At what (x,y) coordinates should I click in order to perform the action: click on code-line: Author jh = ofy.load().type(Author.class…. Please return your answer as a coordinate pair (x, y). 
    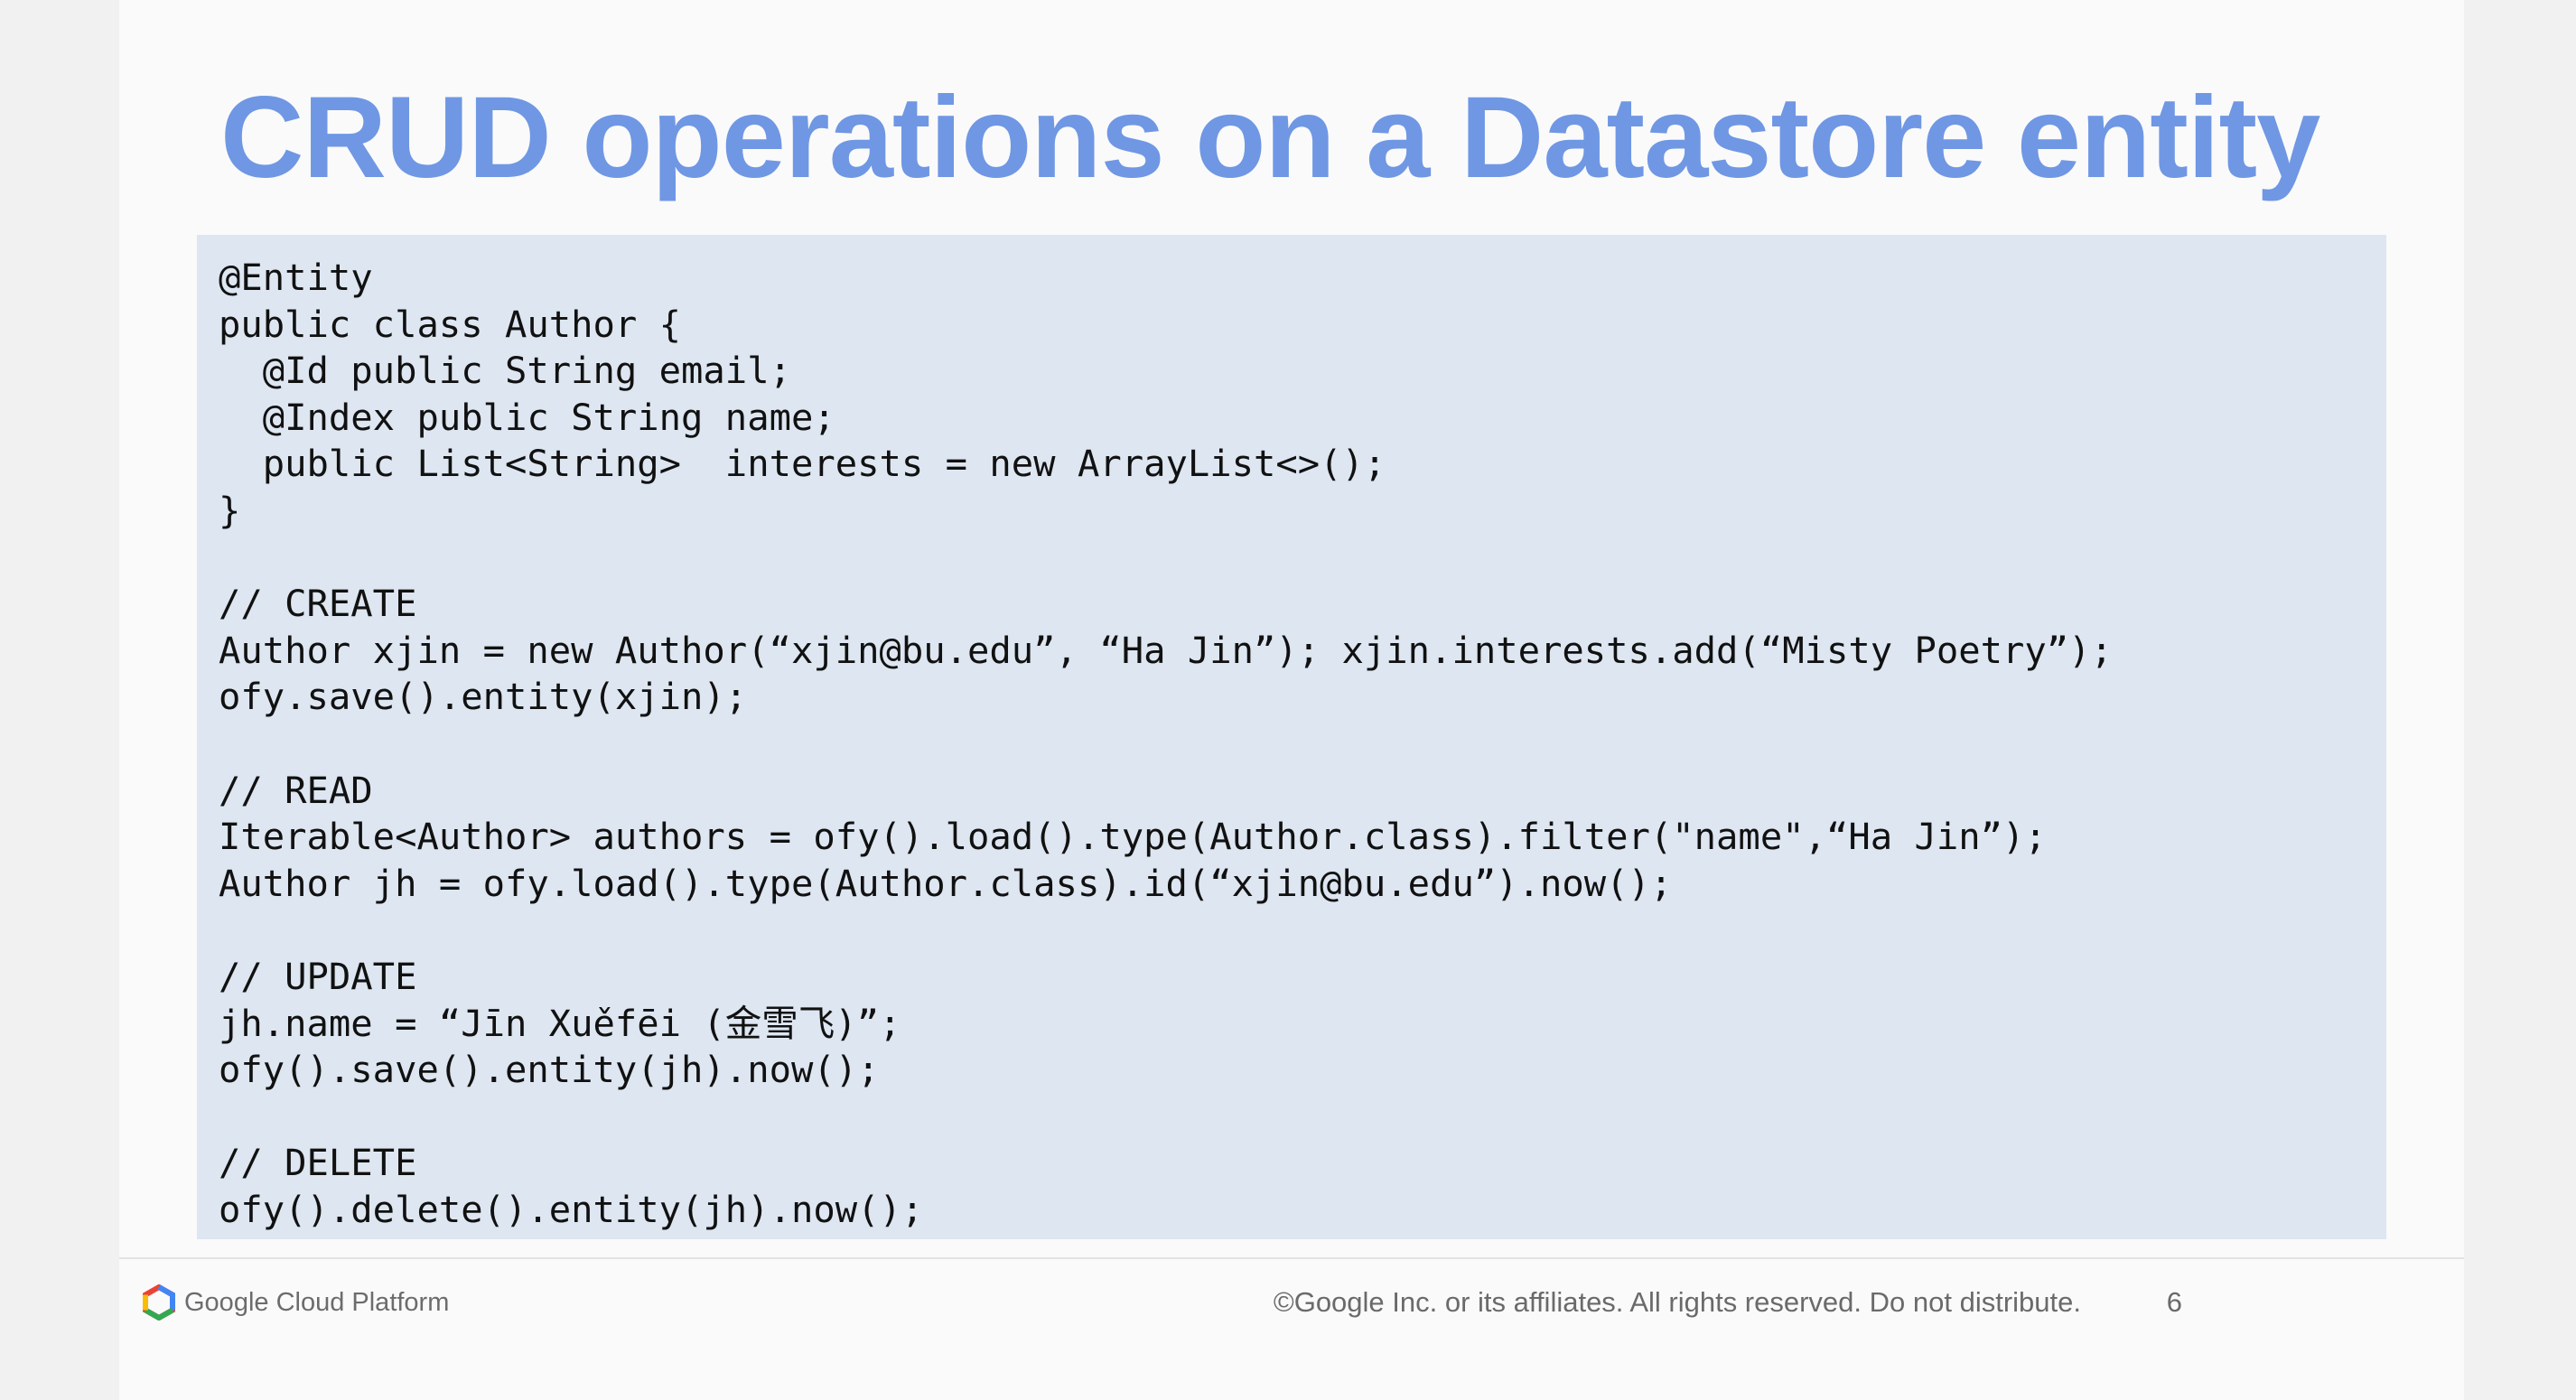
    Looking at the image, I should click on (946, 883).